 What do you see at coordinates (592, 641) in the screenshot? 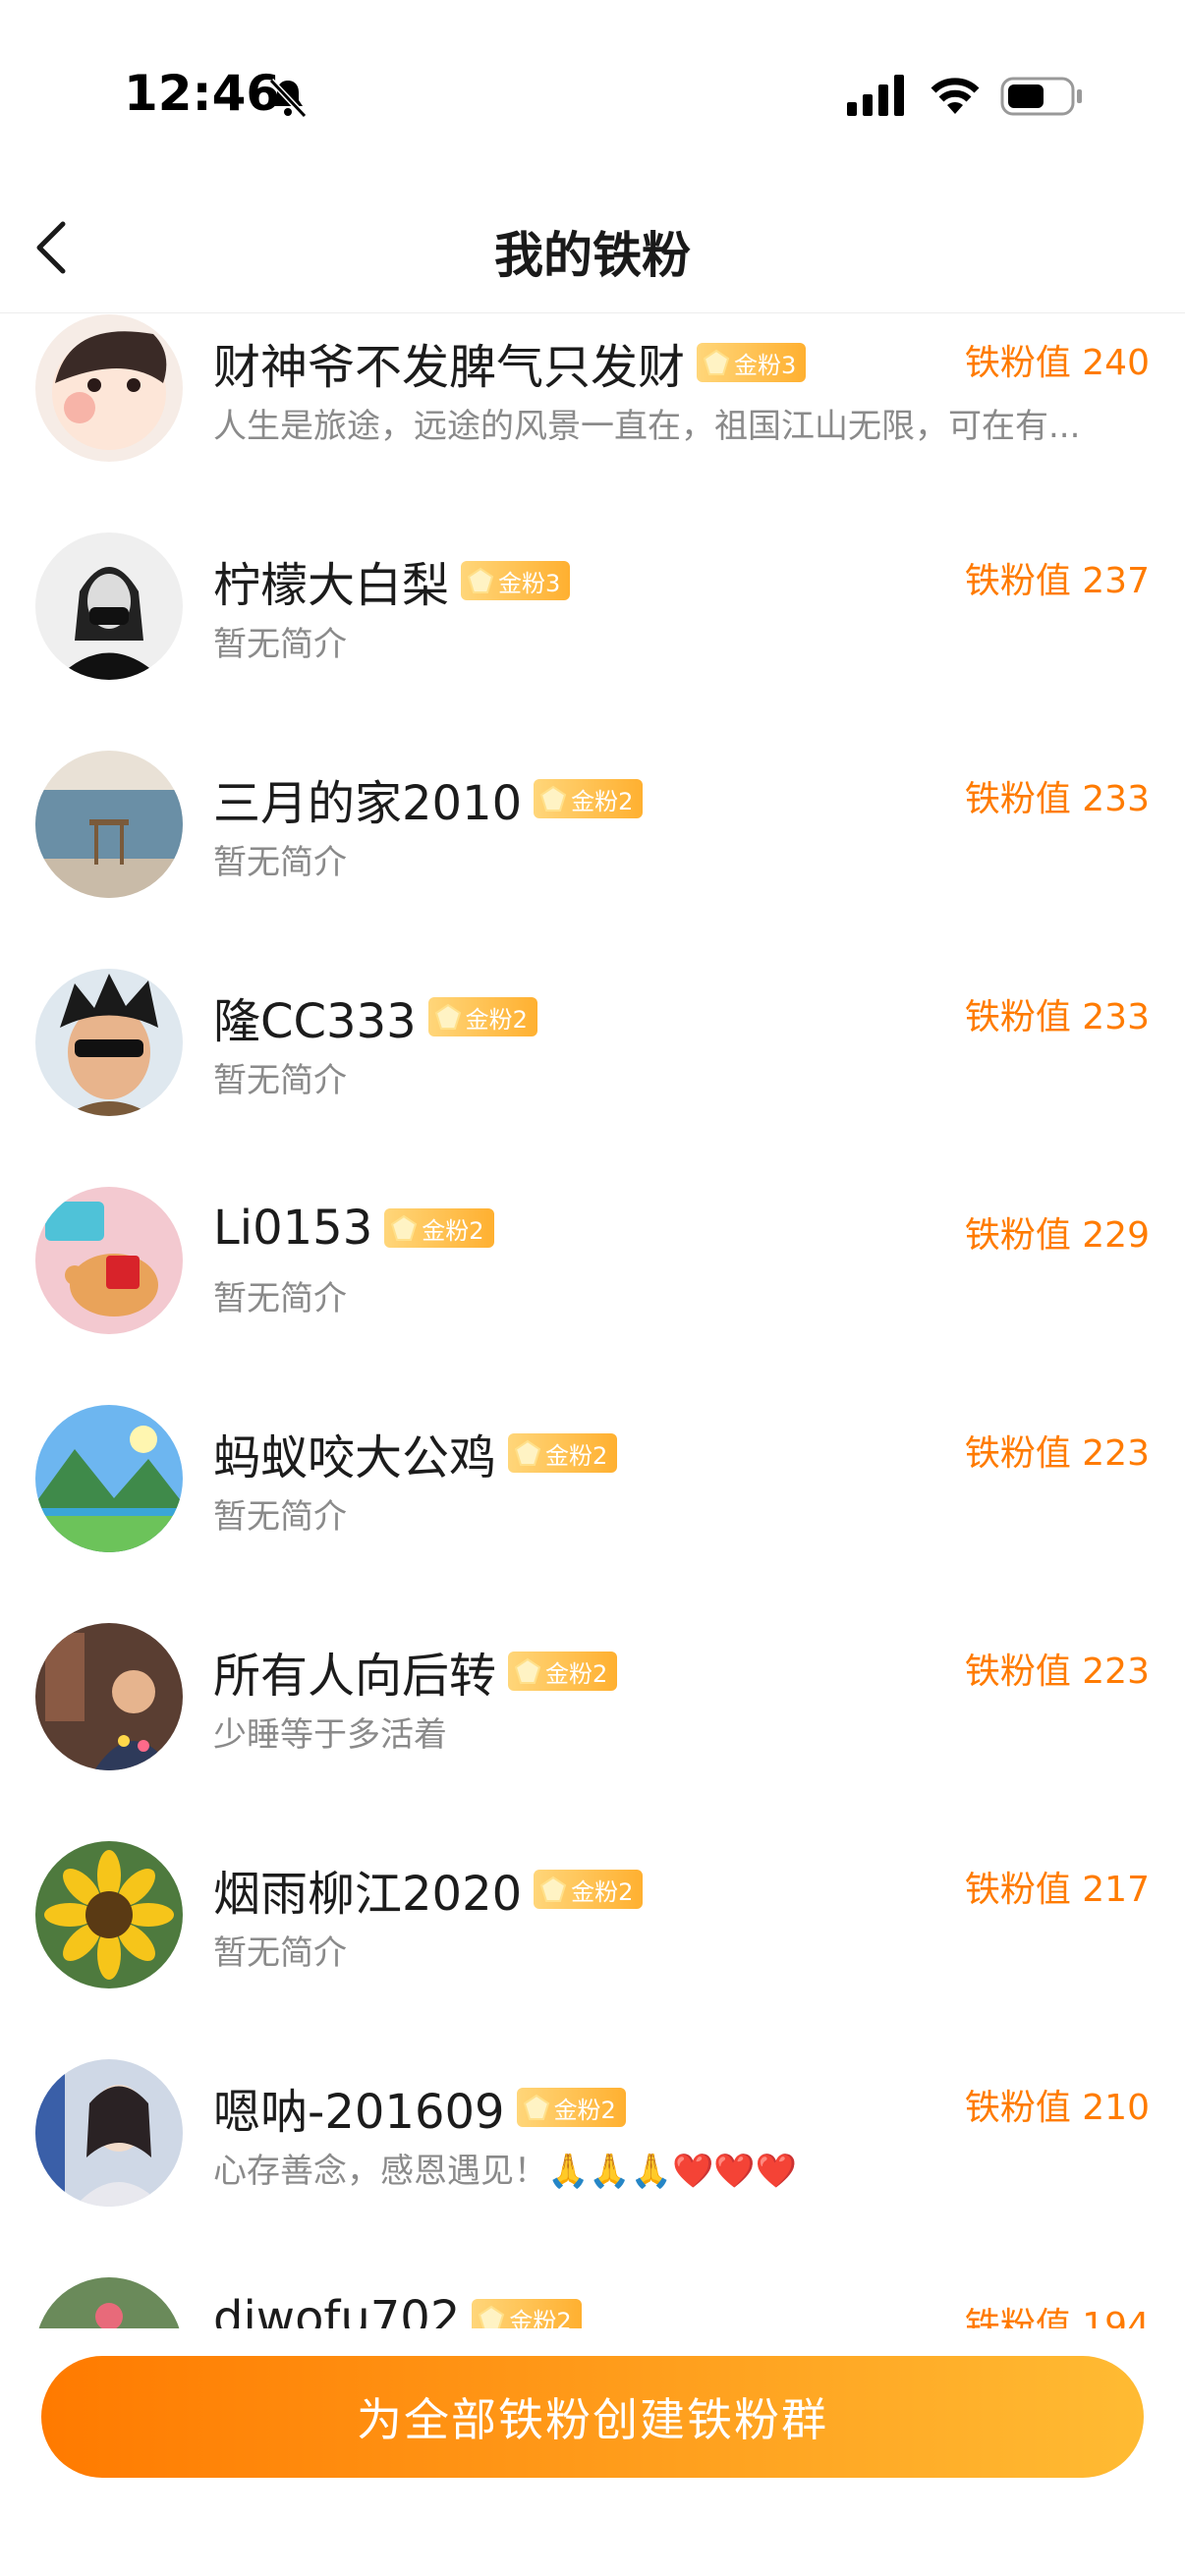
I see `list-item: 柠檬大白梨 金粉3 铁粉值 237 暂无简介` at bounding box center [592, 641].